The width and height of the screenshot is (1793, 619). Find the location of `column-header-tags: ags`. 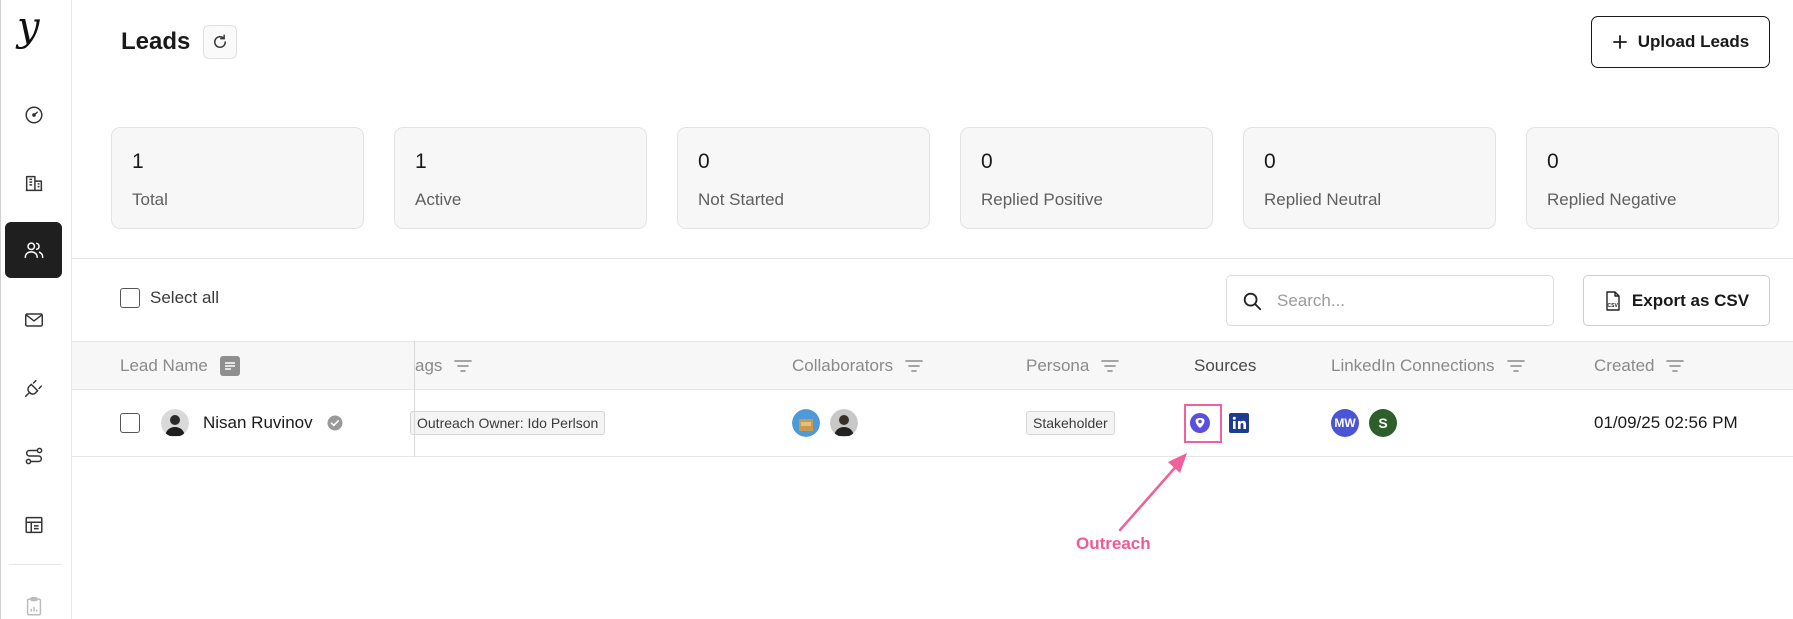

column-header-tags: ags is located at coordinates (444, 365).